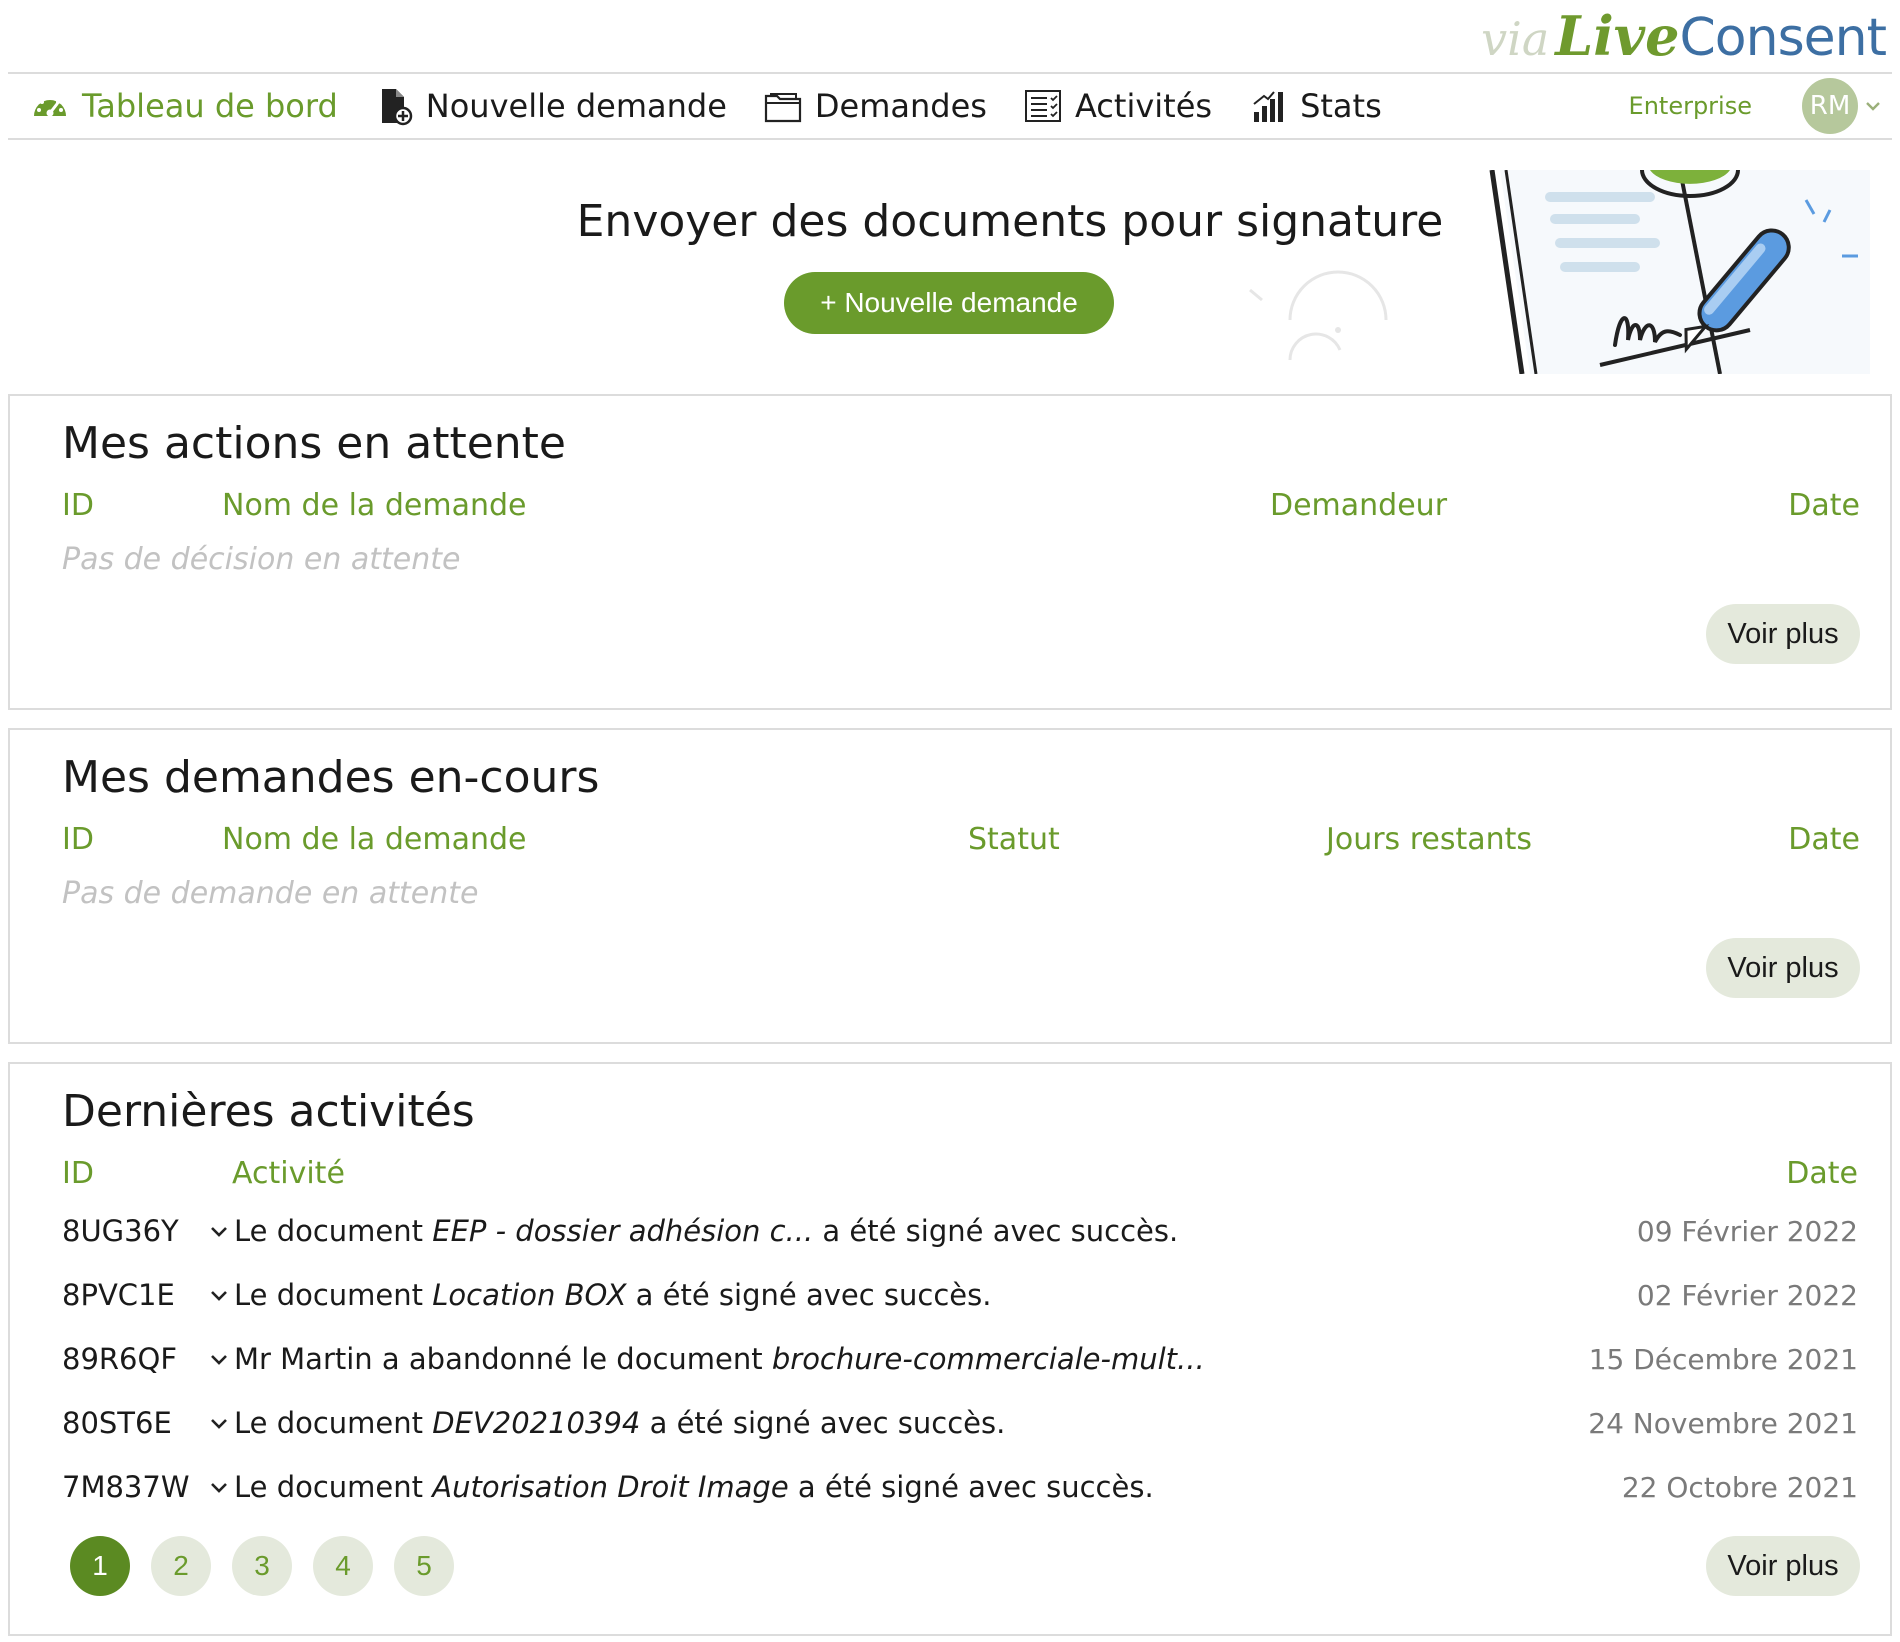 The height and width of the screenshot is (1642, 1900). I want to click on nav-item-stats: Stats, so click(1311, 106).